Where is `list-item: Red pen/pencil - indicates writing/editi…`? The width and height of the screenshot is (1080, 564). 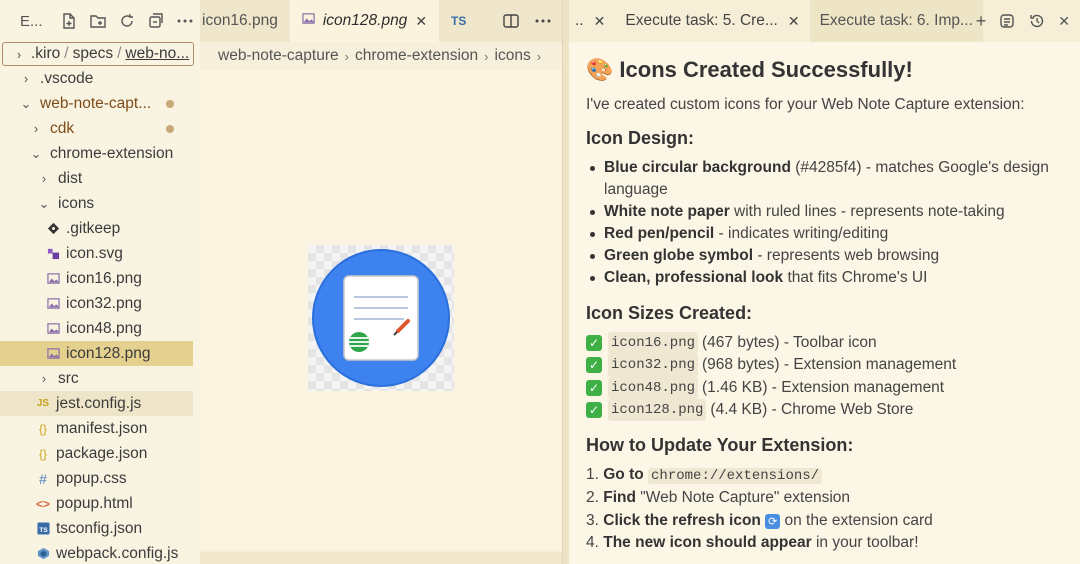 list-item: Red pen/pencil - indicates writing/editi… is located at coordinates (821, 234).